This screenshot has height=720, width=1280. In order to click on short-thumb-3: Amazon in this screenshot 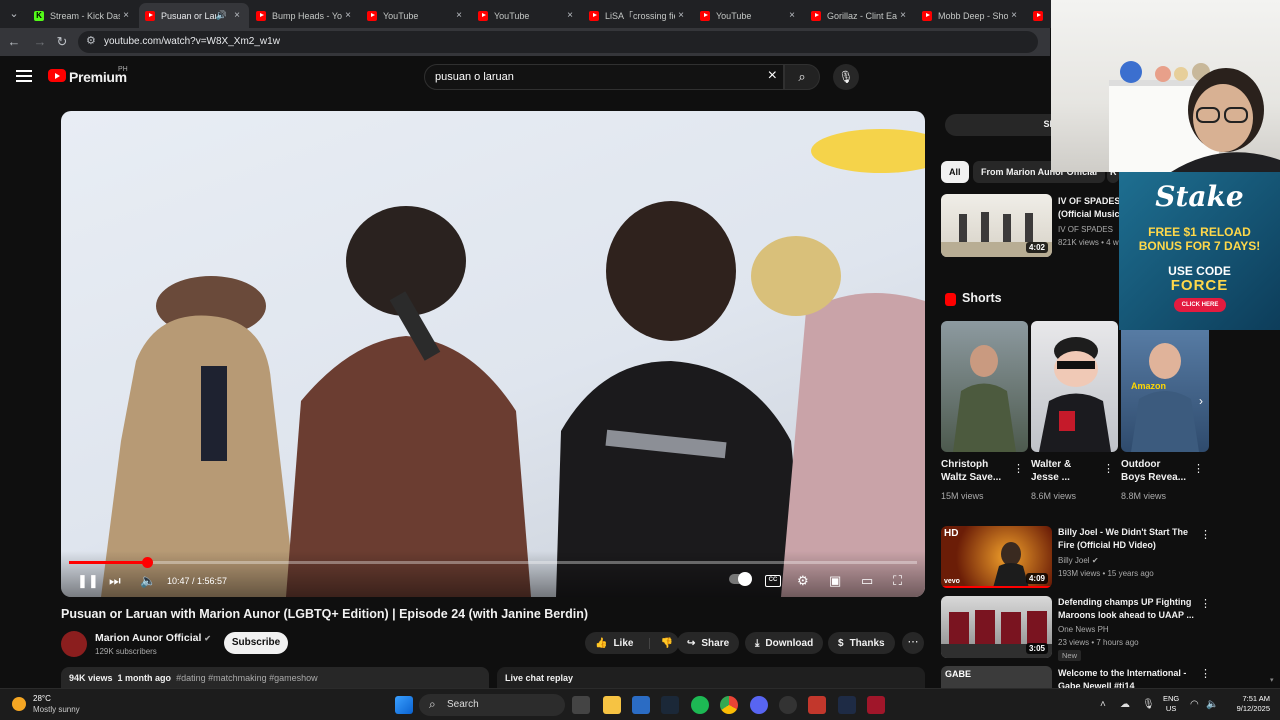, I will do `click(1165, 386)`.